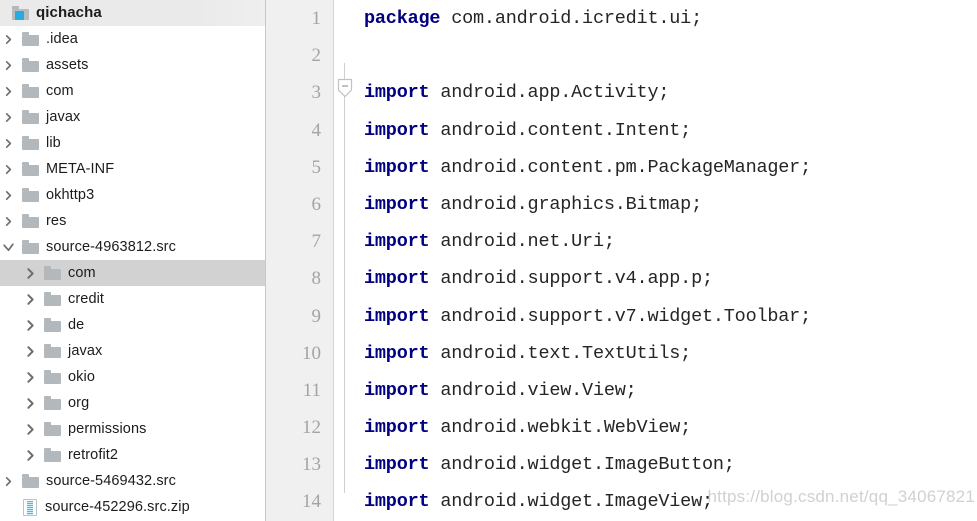 This screenshot has height=521, width=977. What do you see at coordinates (670, 390) in the screenshot?
I see `code-line: import android.view.View;` at bounding box center [670, 390].